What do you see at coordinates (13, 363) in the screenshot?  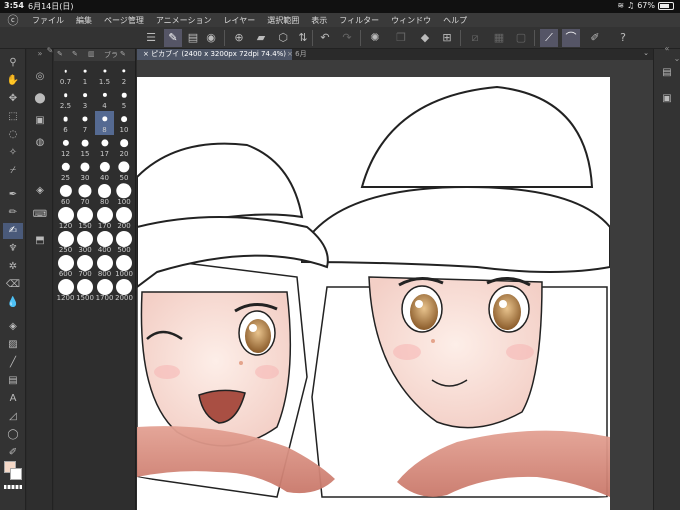 I see `line-tool-icon: ╱` at bounding box center [13, 363].